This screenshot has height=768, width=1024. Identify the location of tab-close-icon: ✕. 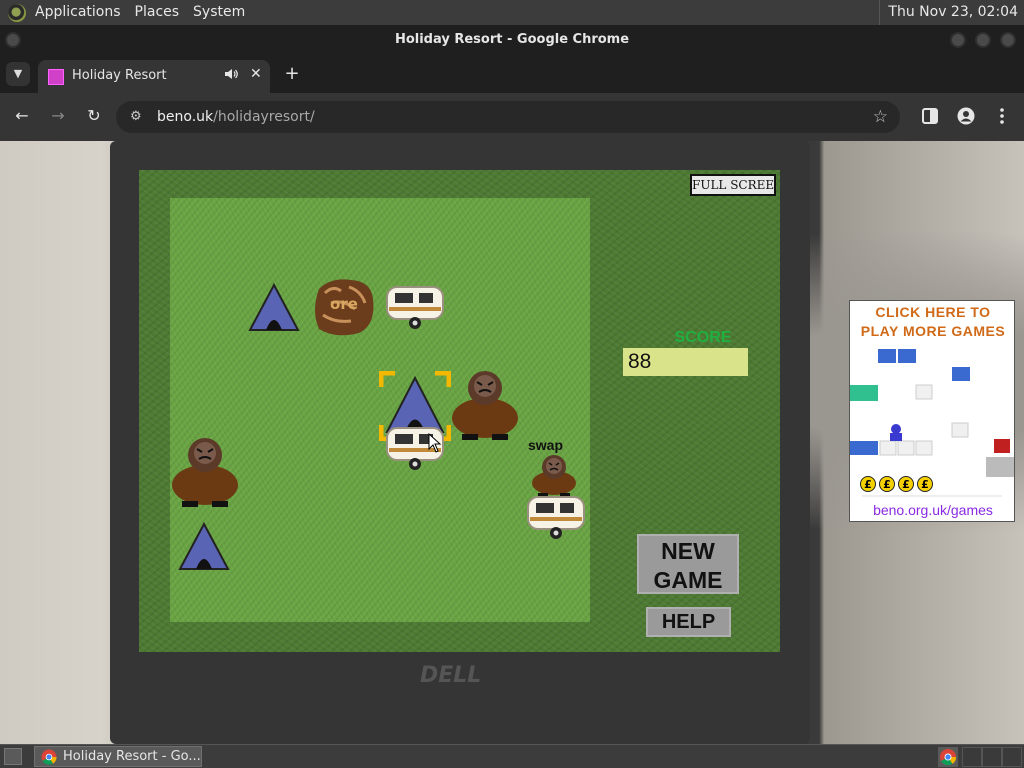
(256, 74).